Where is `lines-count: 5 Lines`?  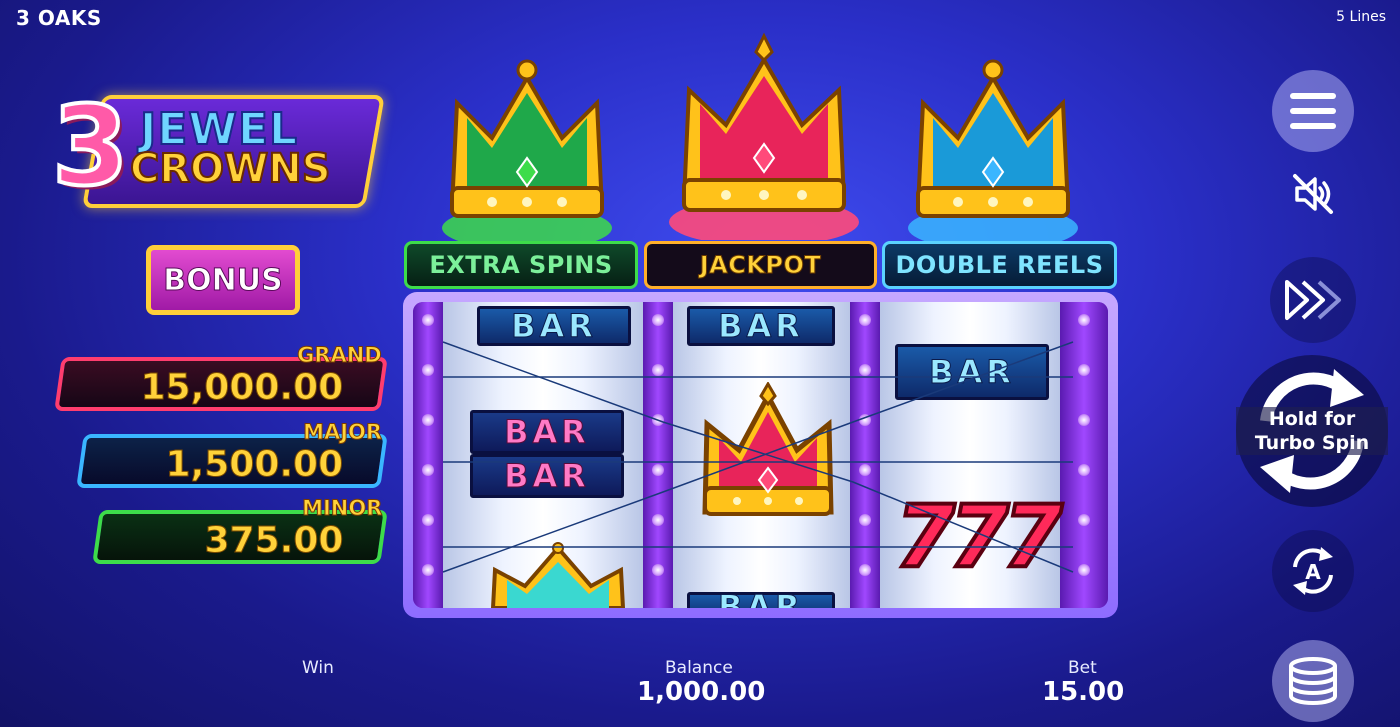
lines-count: 5 Lines is located at coordinates (1361, 17).